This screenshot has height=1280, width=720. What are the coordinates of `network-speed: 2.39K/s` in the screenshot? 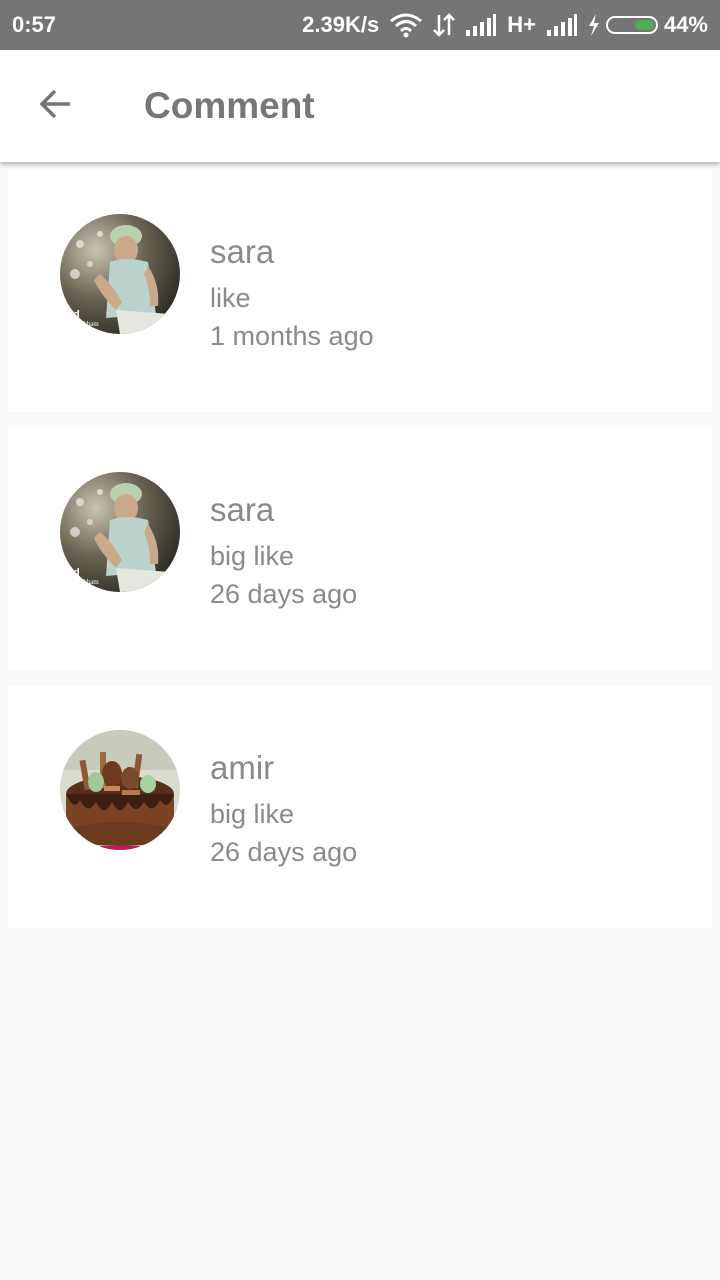 It's located at (341, 24).